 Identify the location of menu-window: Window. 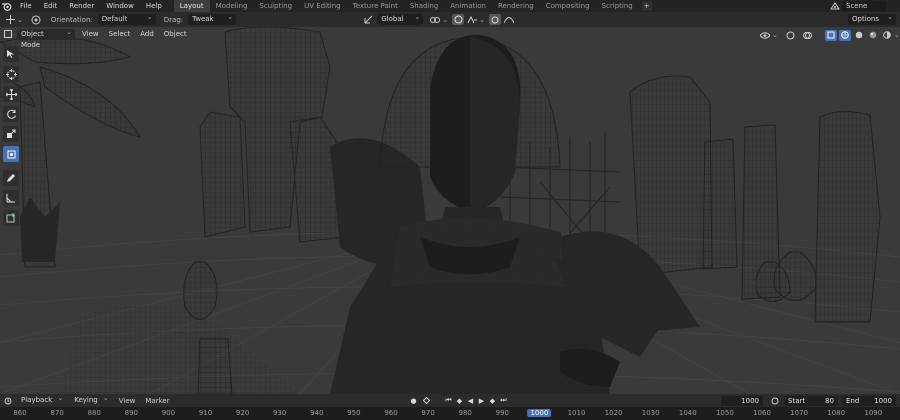
(120, 6).